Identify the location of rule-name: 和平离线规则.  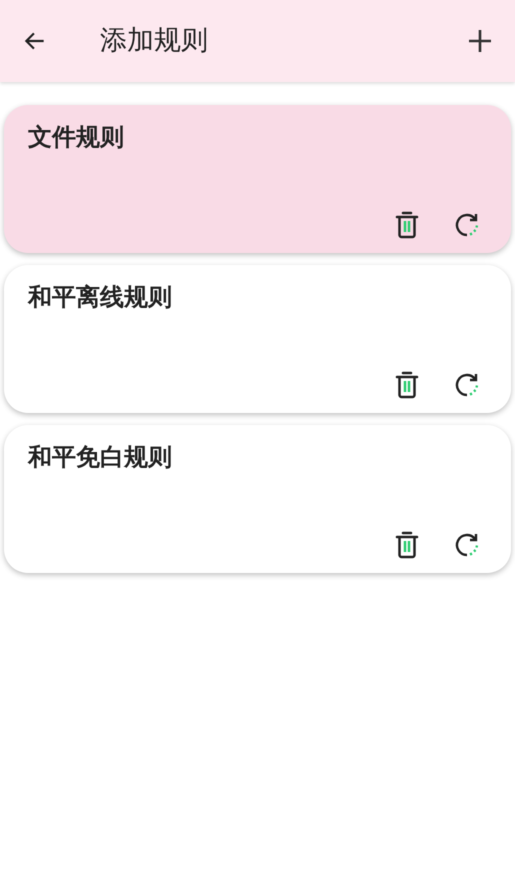
(100, 297).